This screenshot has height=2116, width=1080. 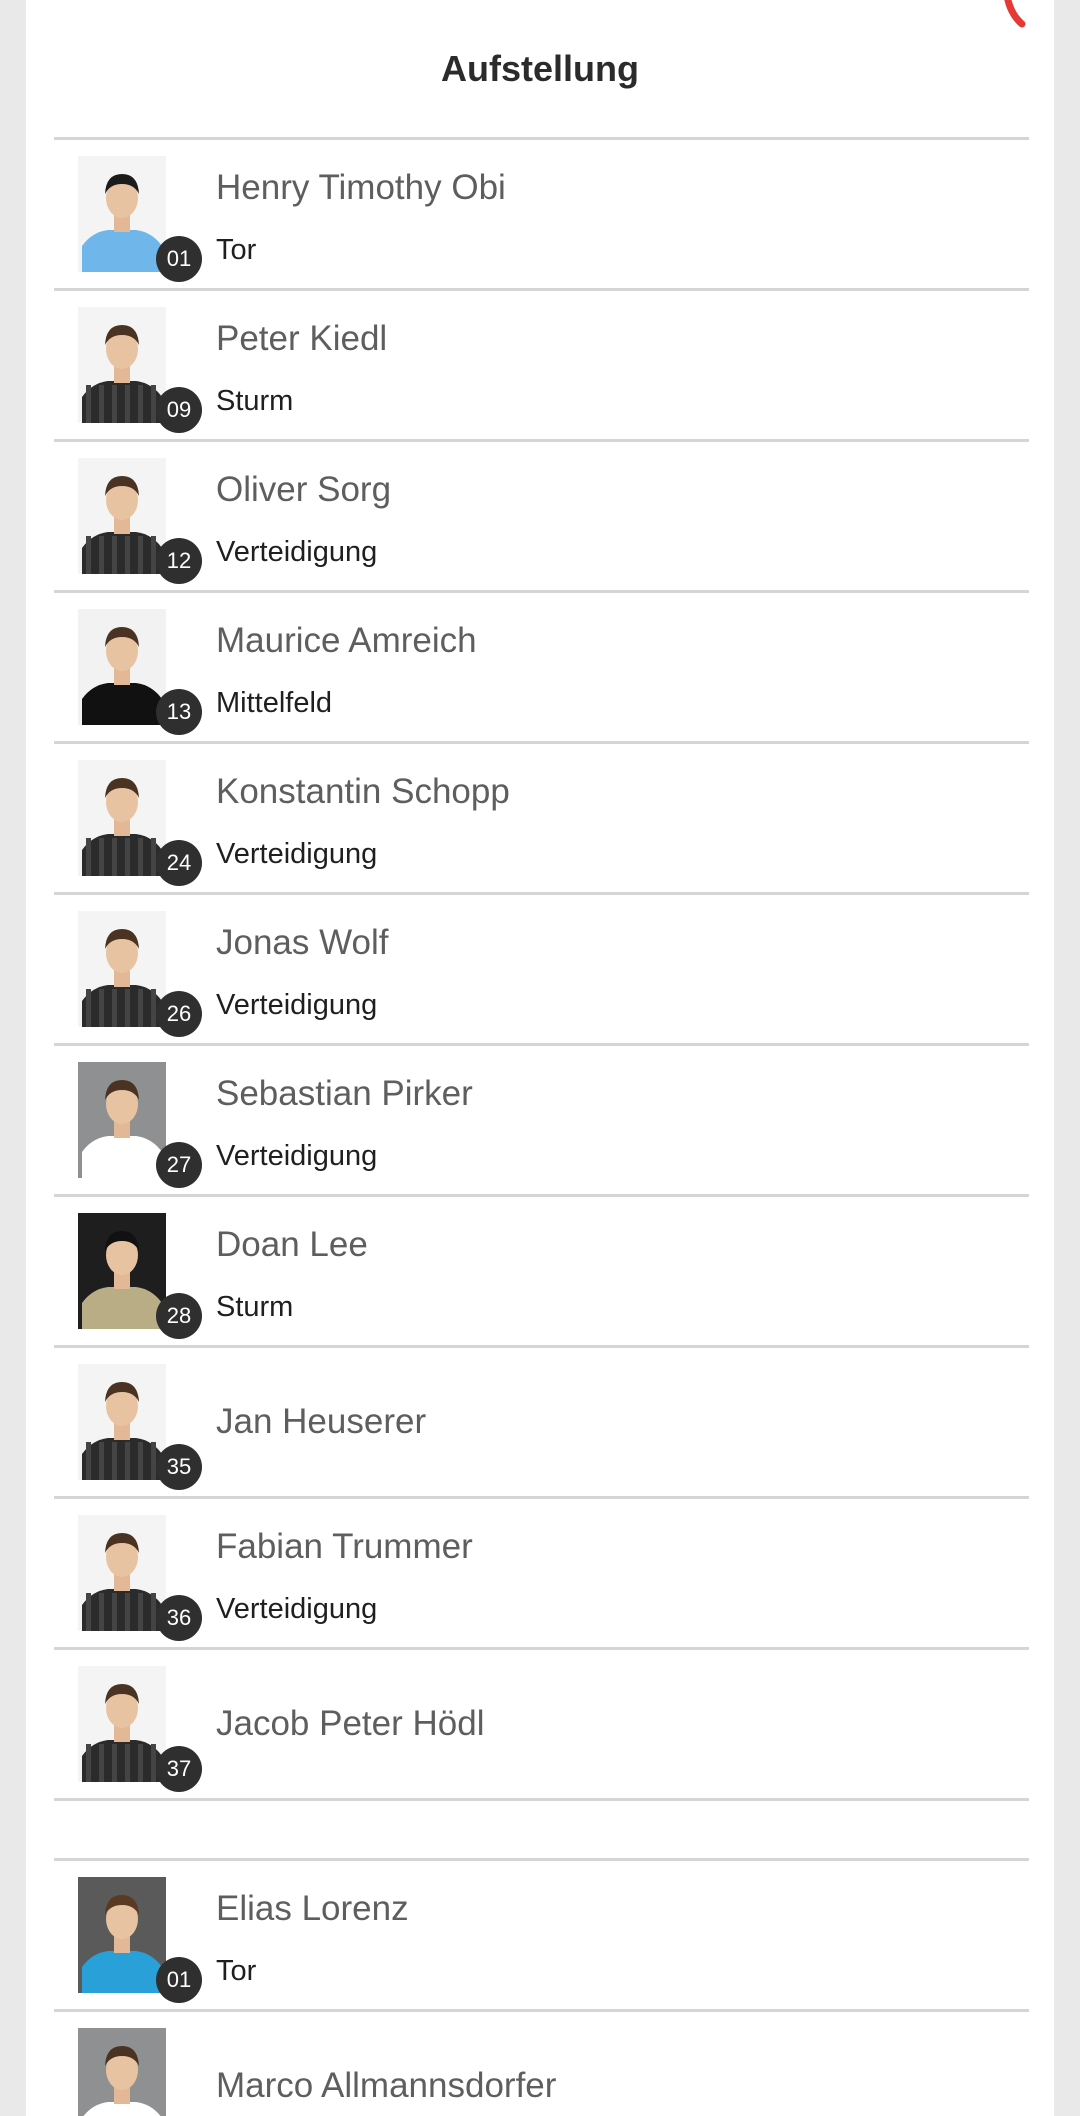 What do you see at coordinates (179, 1165) in the screenshot?
I see `jersey-number-badge: 27` at bounding box center [179, 1165].